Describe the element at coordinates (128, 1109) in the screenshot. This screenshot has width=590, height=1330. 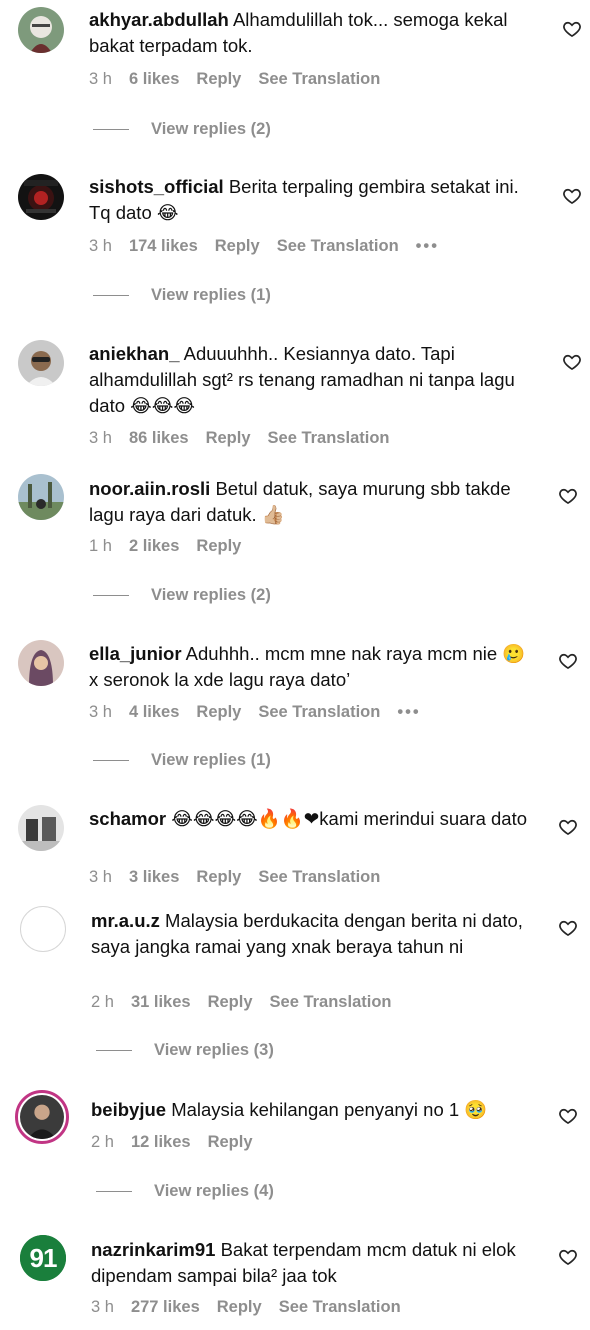
I see `username: beibyjue` at that location.